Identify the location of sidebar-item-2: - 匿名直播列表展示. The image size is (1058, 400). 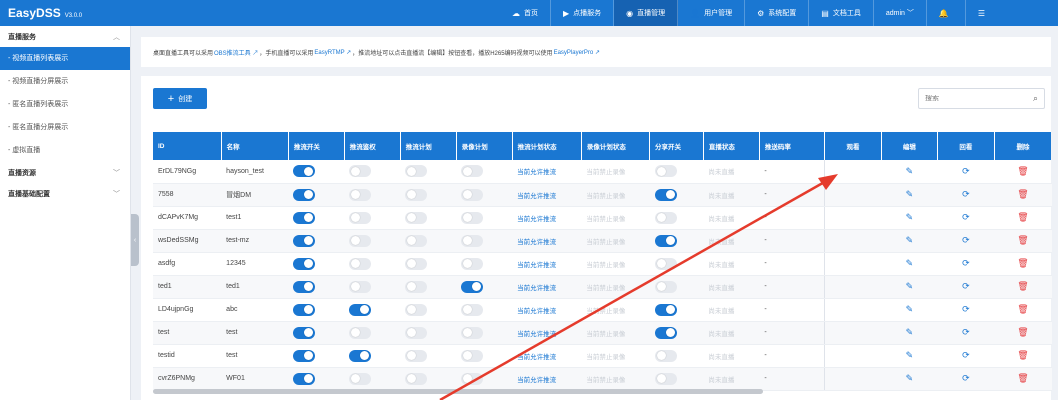
(65, 104).